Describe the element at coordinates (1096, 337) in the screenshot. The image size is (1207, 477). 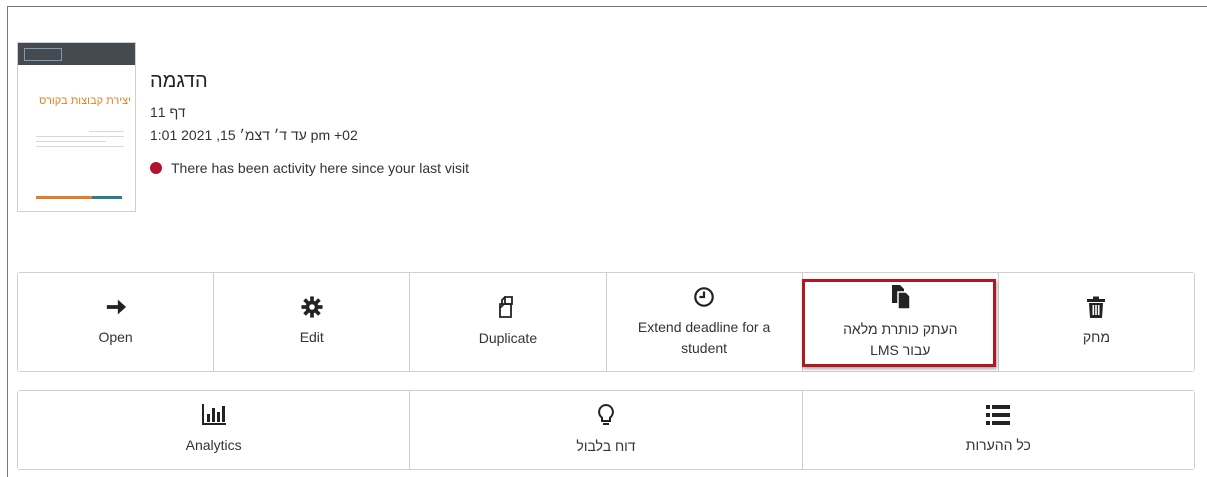
I see `delete-label: מחק` at that location.